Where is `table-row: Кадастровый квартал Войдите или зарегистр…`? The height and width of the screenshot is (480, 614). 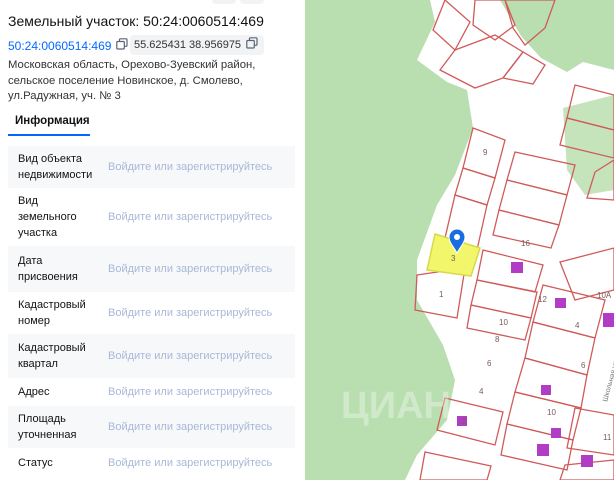
table-row: Кадастровый квартал Войдите или зарегистр… is located at coordinates (151, 356).